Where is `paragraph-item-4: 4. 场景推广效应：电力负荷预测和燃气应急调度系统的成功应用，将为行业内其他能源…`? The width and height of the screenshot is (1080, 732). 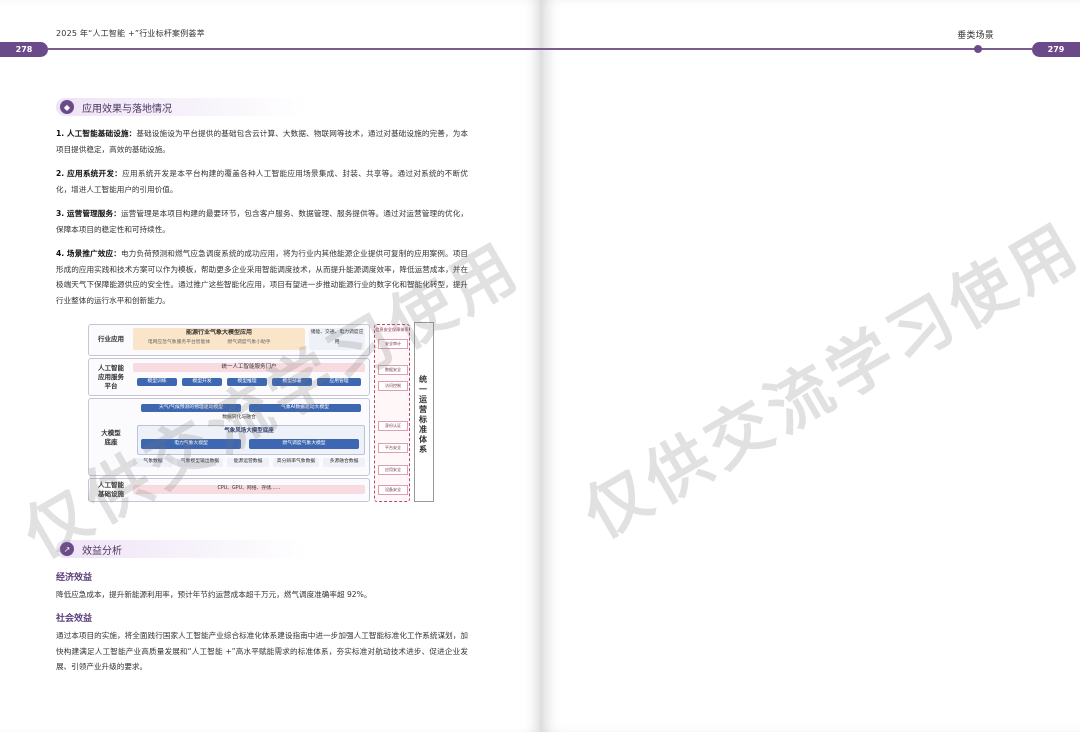
paragraph-item-4: 4. 场景推广效应：电力负荷预测和燃气应急调度系统的成功应用，将为行业内其他能源… is located at coordinates (262, 277).